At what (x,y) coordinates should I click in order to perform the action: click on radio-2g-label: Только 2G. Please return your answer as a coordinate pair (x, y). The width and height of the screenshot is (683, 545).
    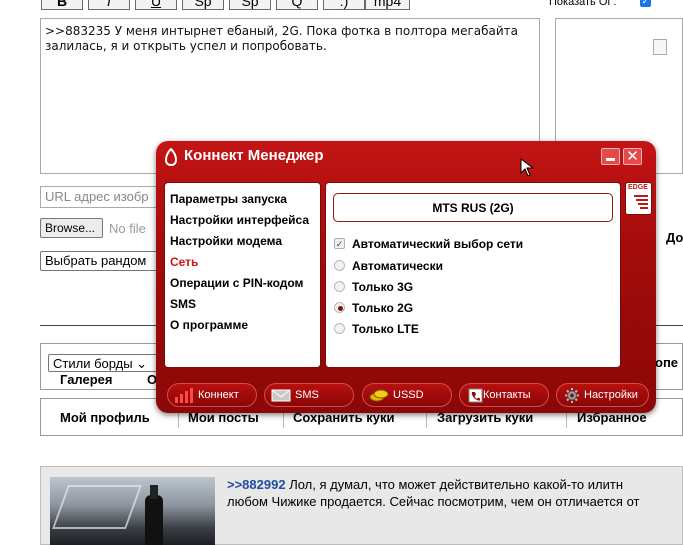
    Looking at the image, I should click on (383, 308).